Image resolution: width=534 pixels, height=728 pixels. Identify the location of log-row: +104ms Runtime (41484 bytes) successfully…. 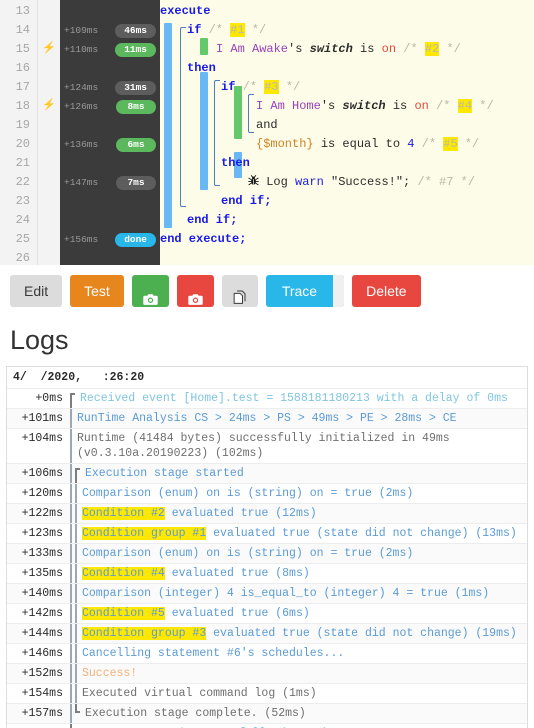
(267, 446).